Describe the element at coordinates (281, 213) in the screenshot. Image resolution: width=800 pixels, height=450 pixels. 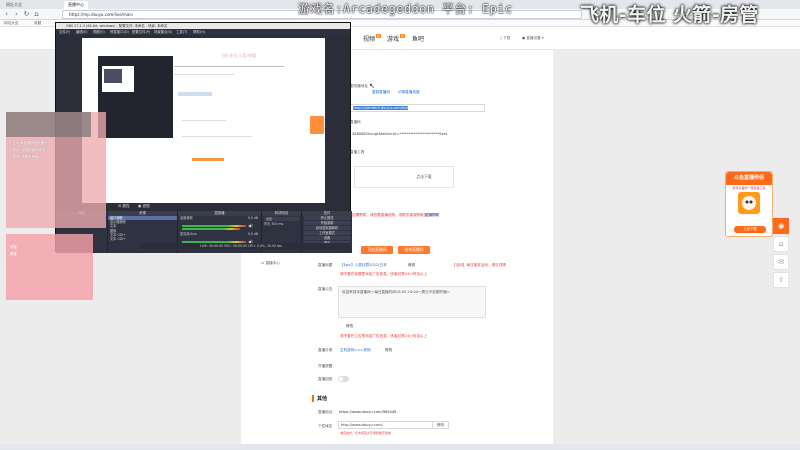
I see `obs-transitions-title: 转场特效` at that location.